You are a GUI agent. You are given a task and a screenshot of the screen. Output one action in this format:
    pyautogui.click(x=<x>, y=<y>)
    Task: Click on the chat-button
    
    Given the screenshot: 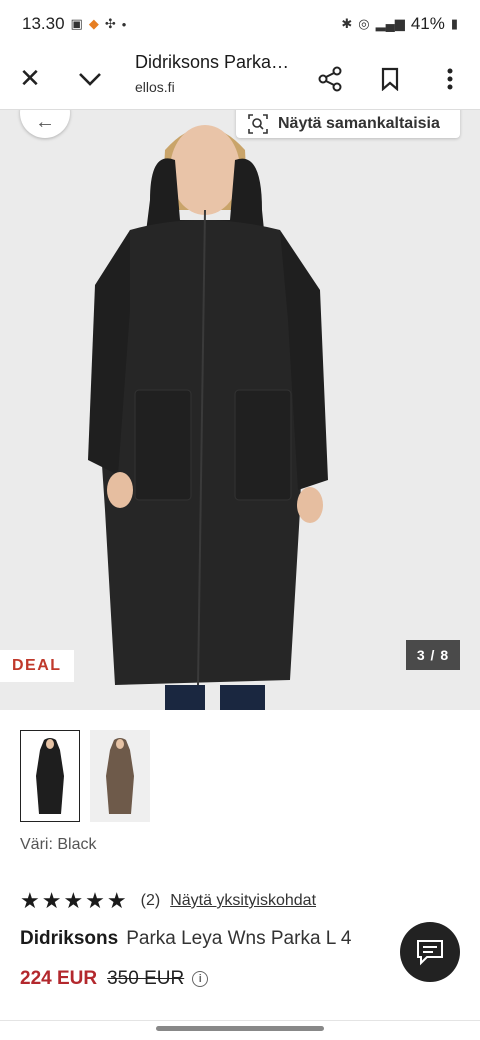 What is the action you would take?
    pyautogui.click(x=430, y=952)
    